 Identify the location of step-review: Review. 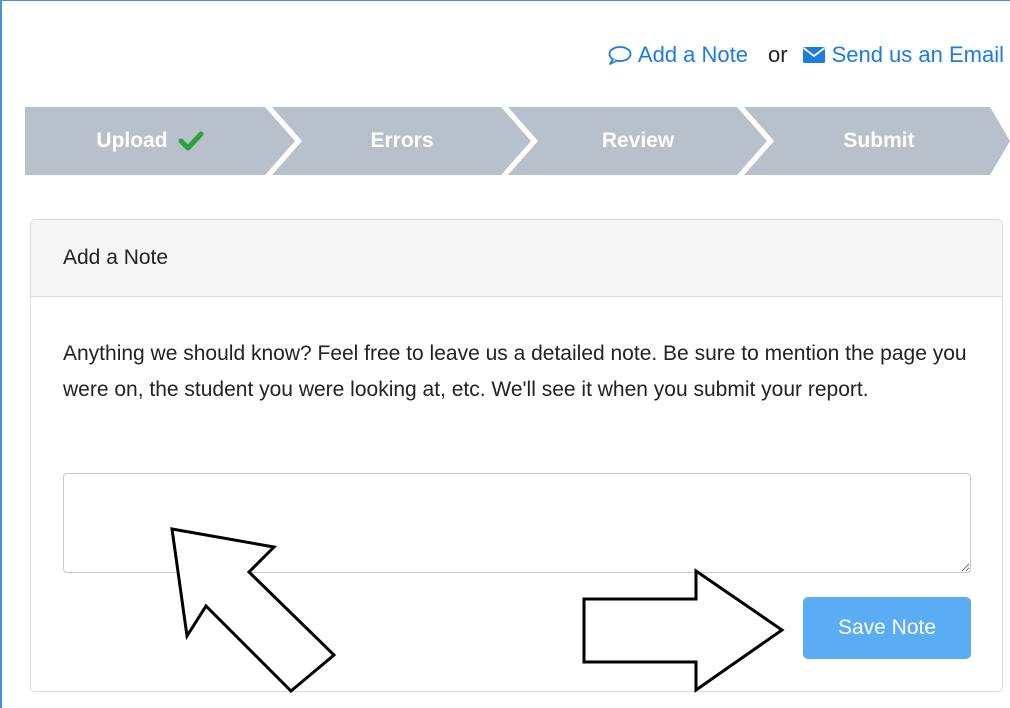
(638, 141).